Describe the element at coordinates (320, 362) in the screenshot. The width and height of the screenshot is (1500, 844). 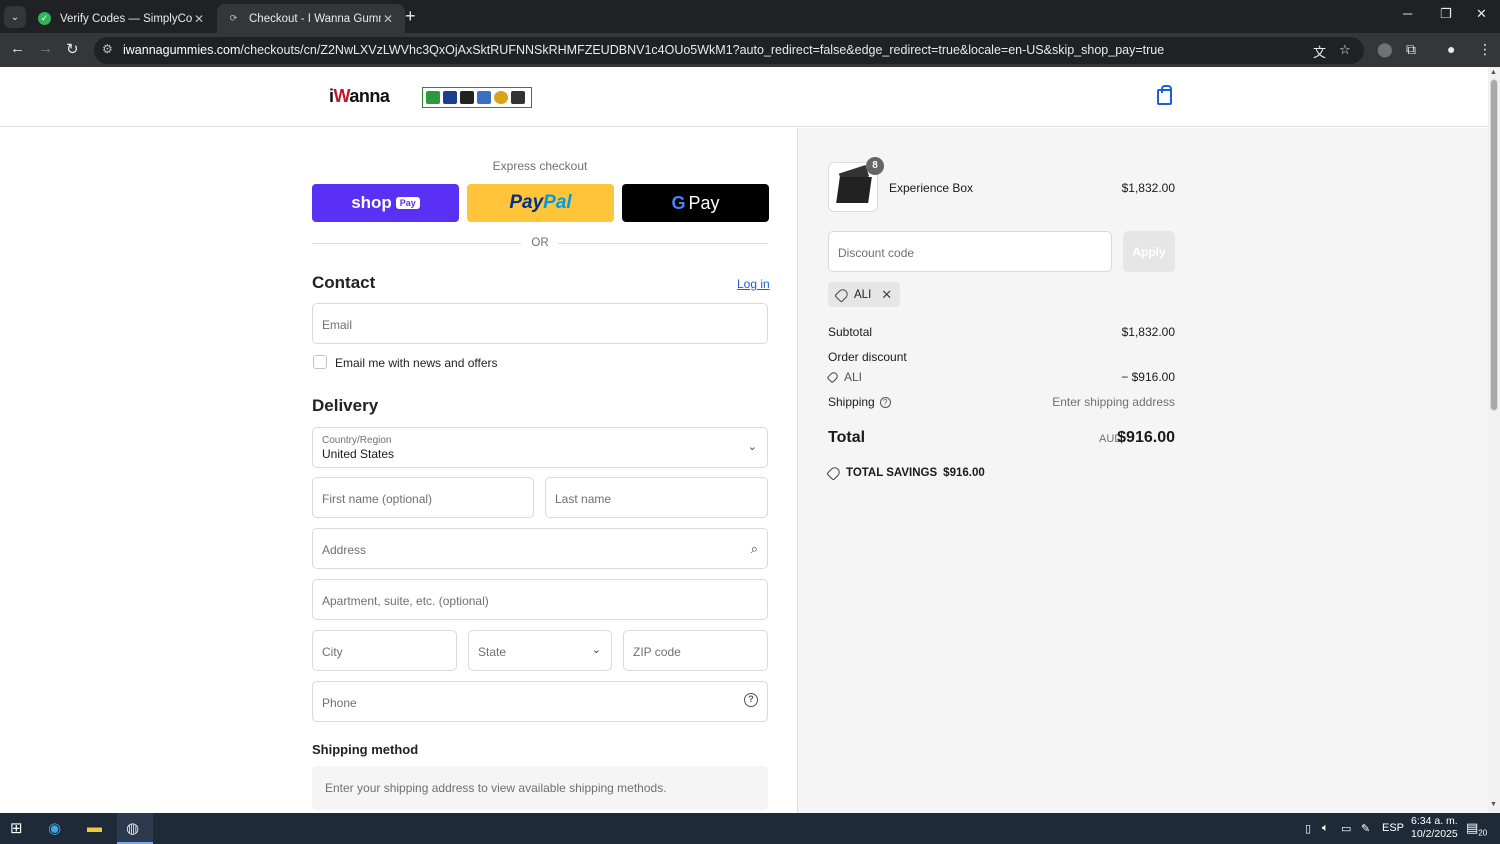
I see `newsletter-checkbox` at that location.